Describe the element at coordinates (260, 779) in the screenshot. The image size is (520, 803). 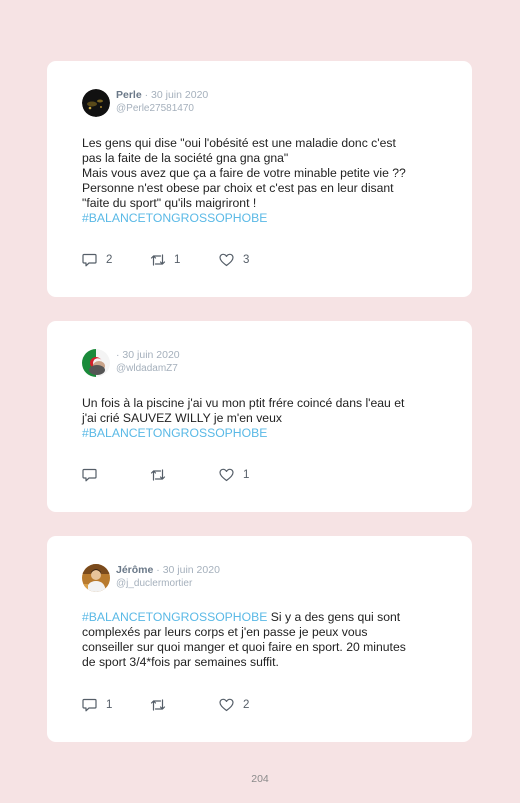
I see `page-number: 204` at that location.